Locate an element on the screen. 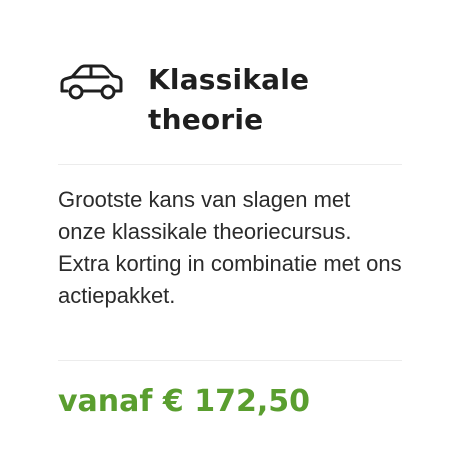  price-label: vanaf € 172,50 is located at coordinates (184, 401).